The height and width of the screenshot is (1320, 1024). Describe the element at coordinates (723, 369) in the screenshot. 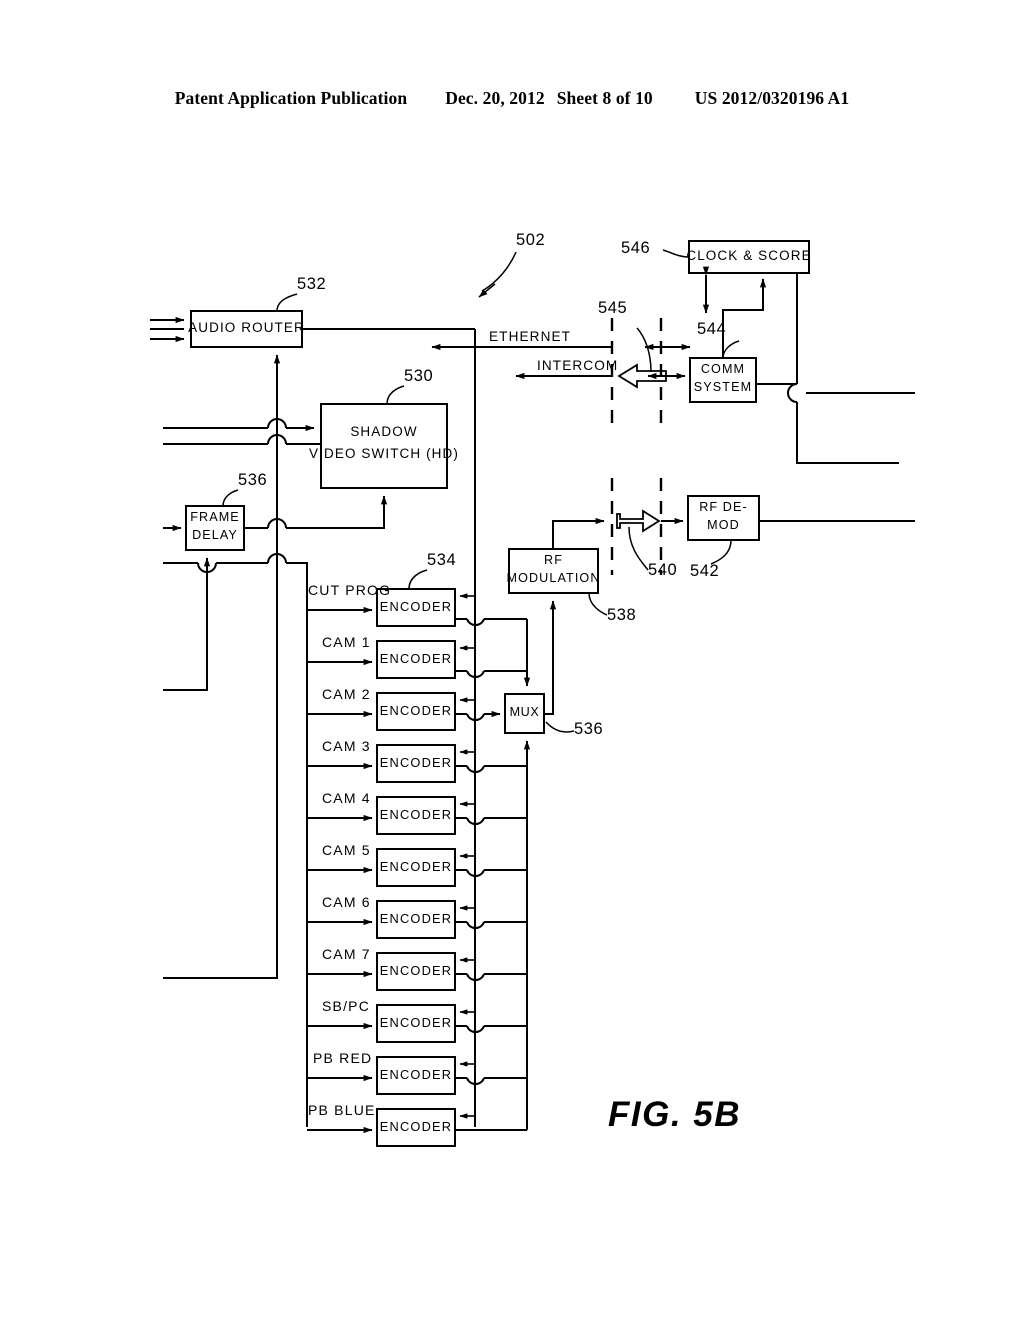

I see `comm-system-label-1: COMM` at that location.